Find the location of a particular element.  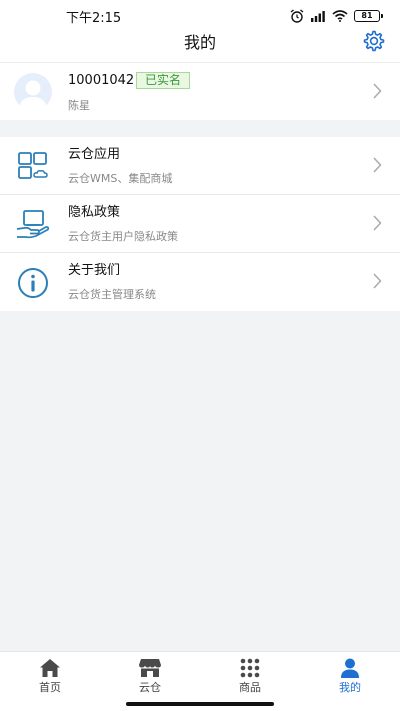

menu-item-privacy-policy: 隐私政策 云仓货主用户隐私政策 is located at coordinates (200, 224).